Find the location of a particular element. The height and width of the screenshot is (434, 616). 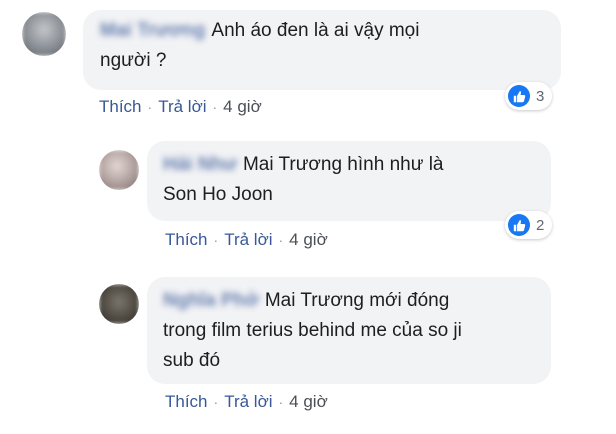

reaction-count: 3 is located at coordinates (540, 96).